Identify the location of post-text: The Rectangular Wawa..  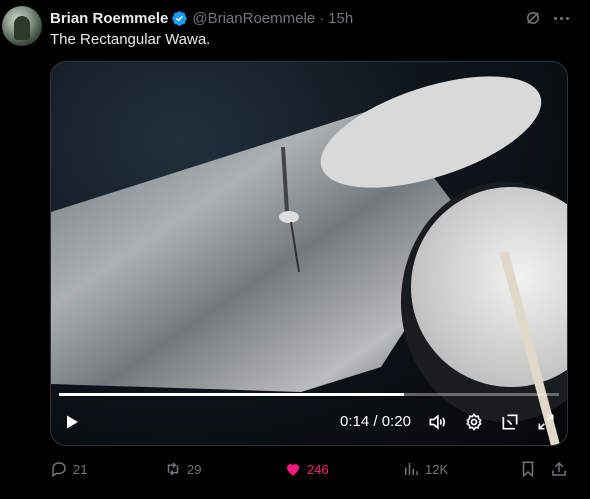
(130, 39).